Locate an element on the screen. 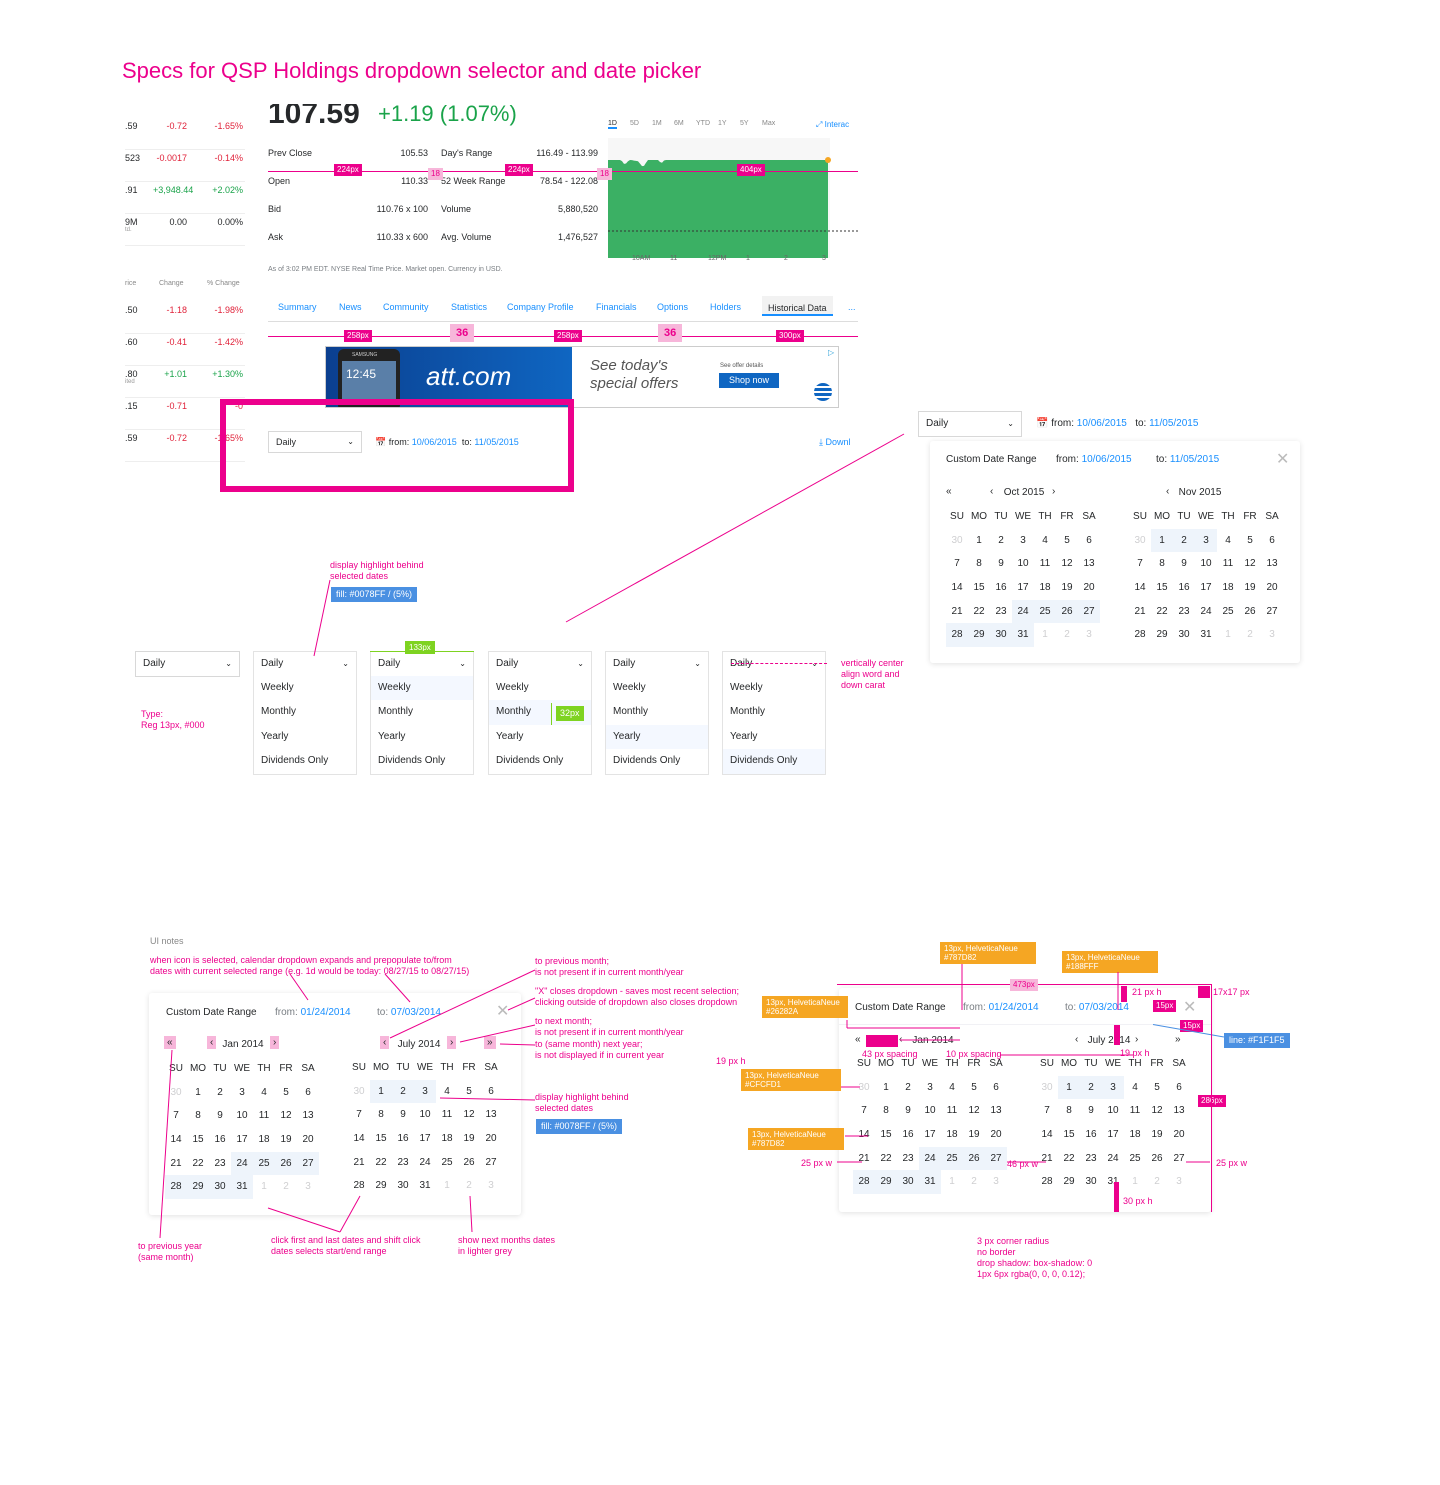 The height and width of the screenshot is (1485, 1440). spec-pointers is located at coordinates (1023, 1063).